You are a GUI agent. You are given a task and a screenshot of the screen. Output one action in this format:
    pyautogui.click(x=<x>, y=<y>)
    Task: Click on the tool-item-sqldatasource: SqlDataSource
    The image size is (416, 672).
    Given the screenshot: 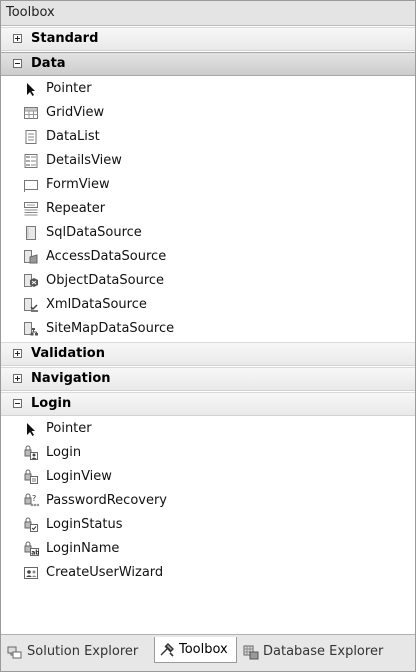 What is the action you would take?
    pyautogui.click(x=208, y=233)
    